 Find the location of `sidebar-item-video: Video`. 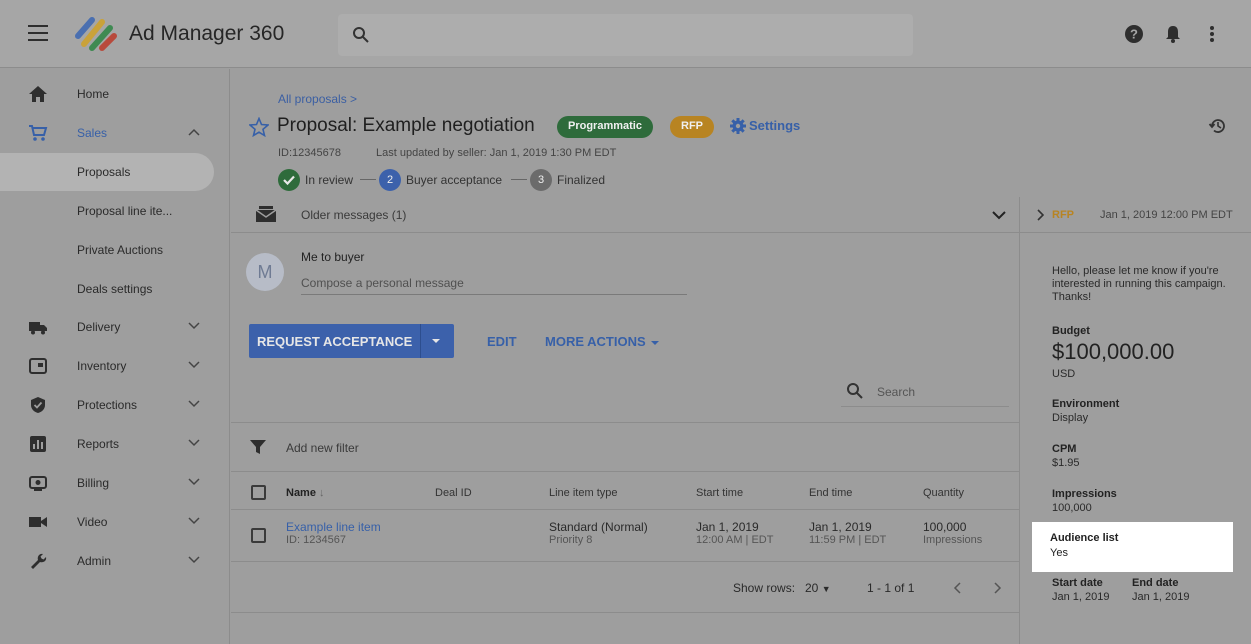

sidebar-item-video: Video is located at coordinates (115, 522).